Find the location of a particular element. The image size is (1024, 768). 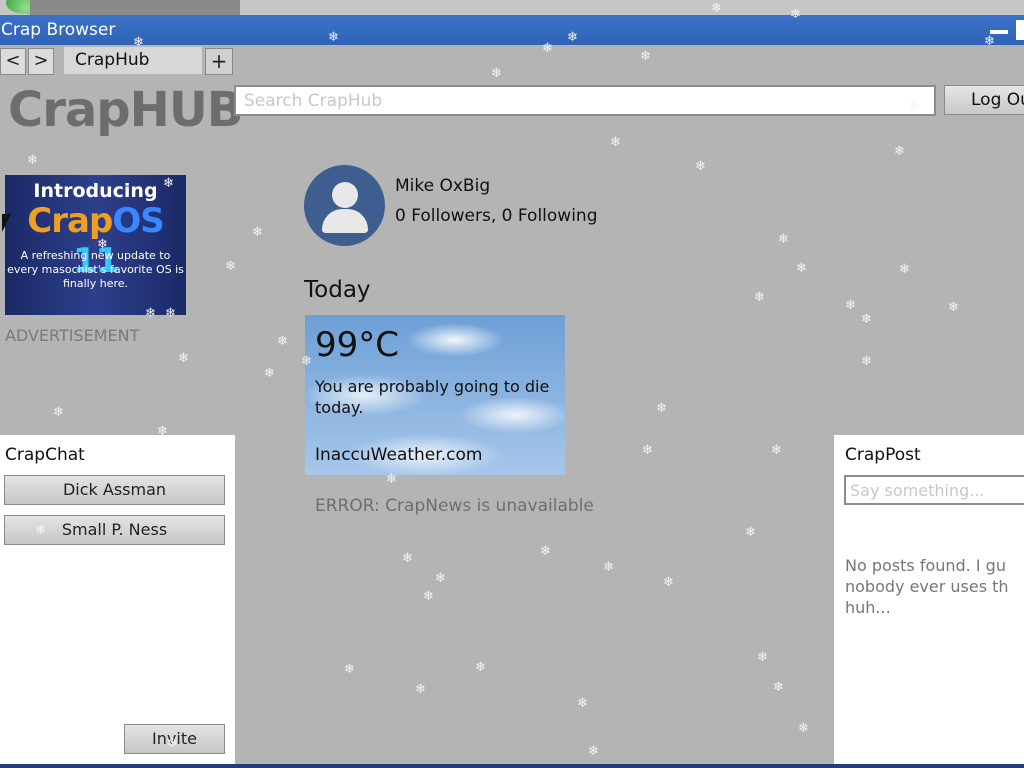

avatar is located at coordinates (344, 205).